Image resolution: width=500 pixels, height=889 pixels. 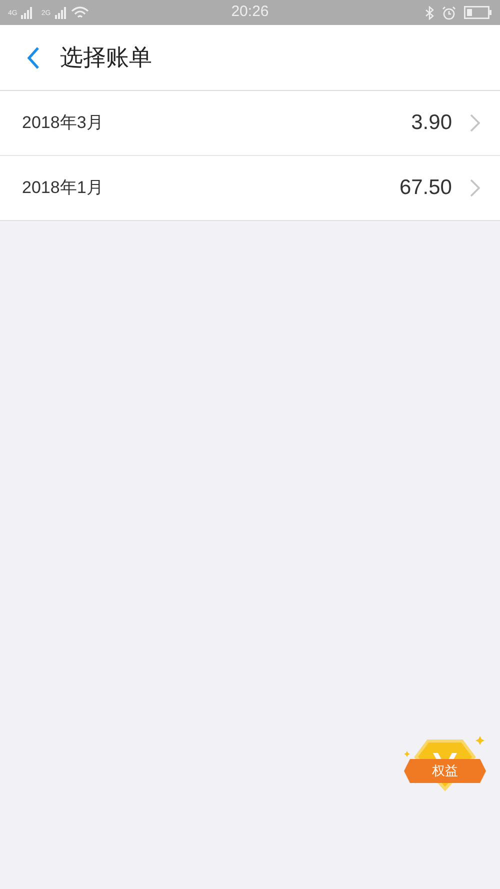 I want to click on bill-row: 2018年1月 67.50, so click(x=250, y=188).